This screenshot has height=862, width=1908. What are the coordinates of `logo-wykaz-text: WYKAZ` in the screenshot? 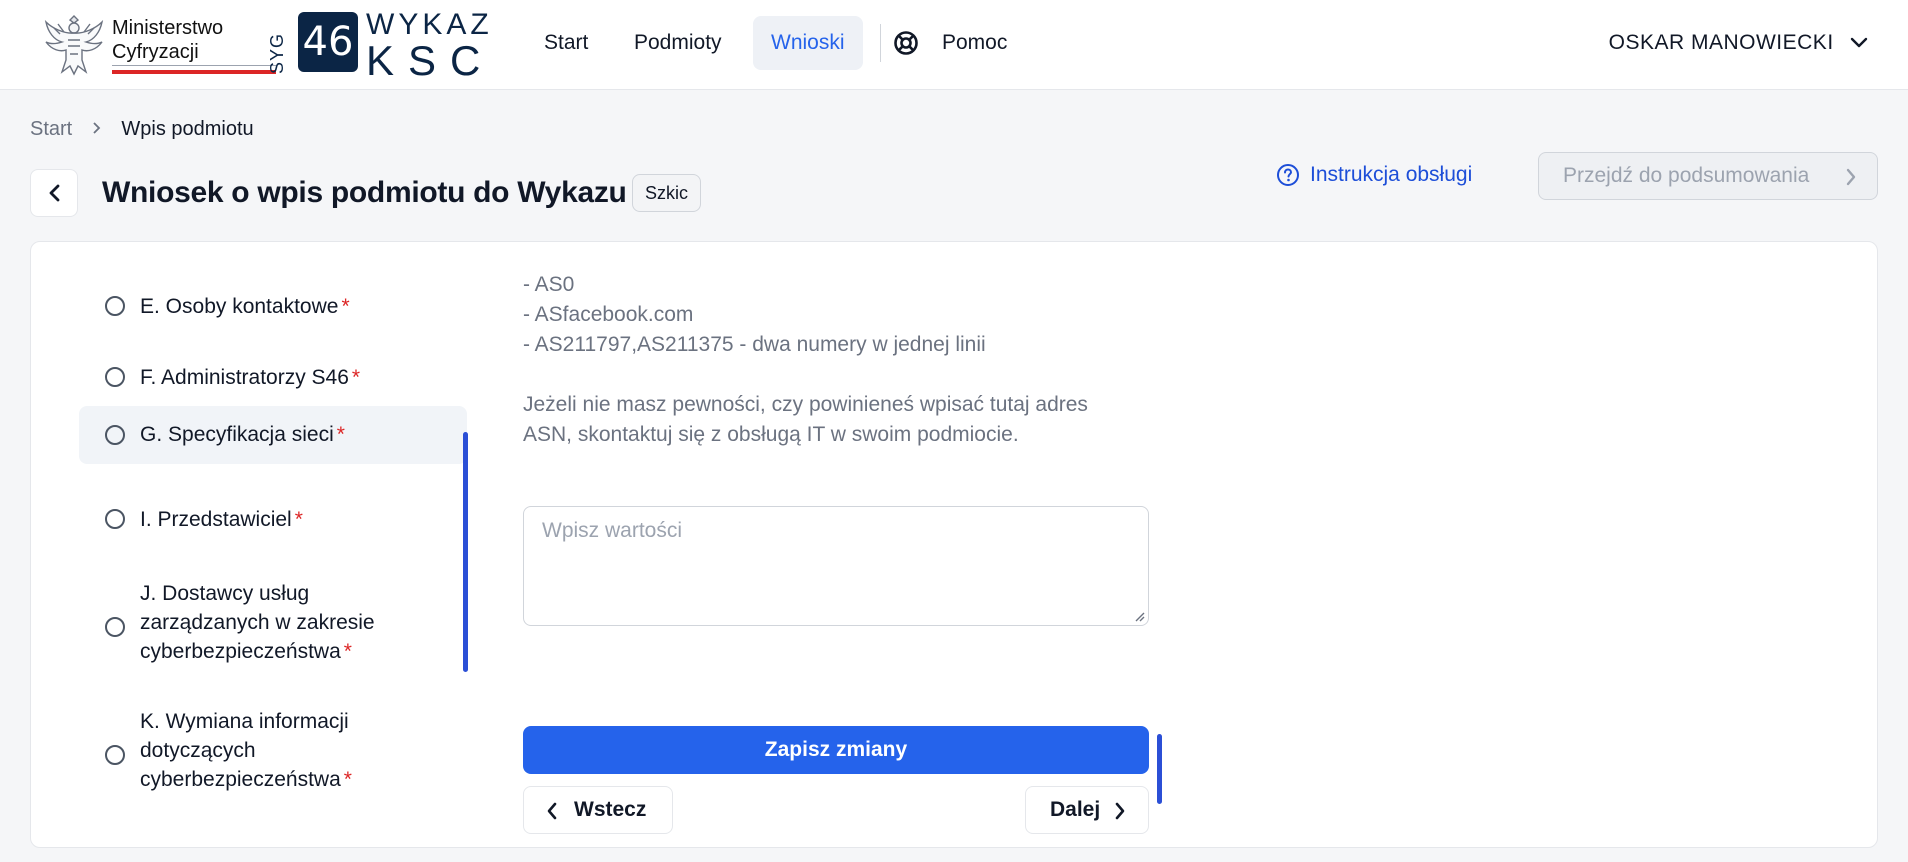 It's located at (429, 24).